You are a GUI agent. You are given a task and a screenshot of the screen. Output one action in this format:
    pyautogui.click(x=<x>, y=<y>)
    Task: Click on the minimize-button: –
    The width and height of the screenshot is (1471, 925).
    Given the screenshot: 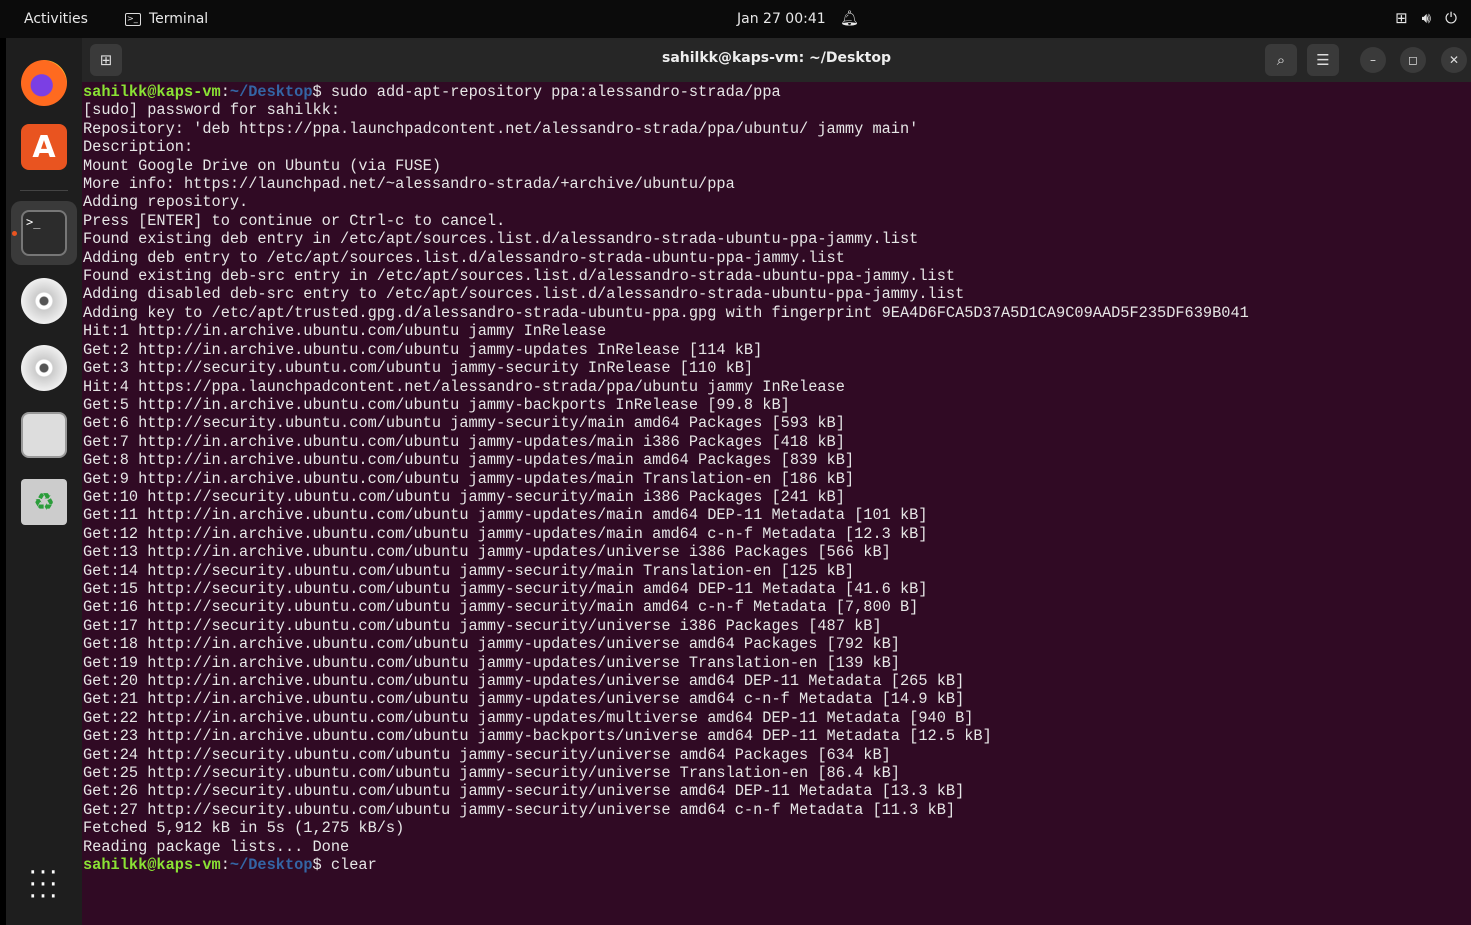 What is the action you would take?
    pyautogui.click(x=1373, y=60)
    